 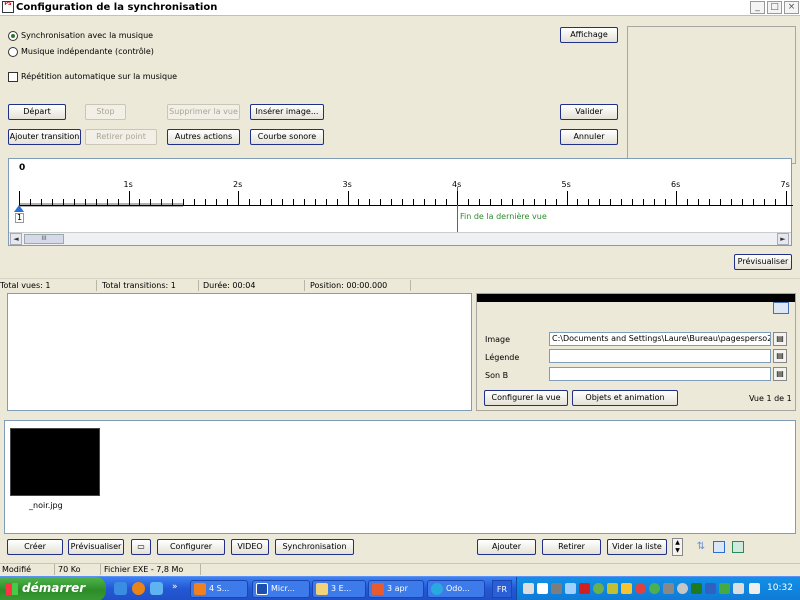 I want to click on stats-separator, so click(x=410, y=285).